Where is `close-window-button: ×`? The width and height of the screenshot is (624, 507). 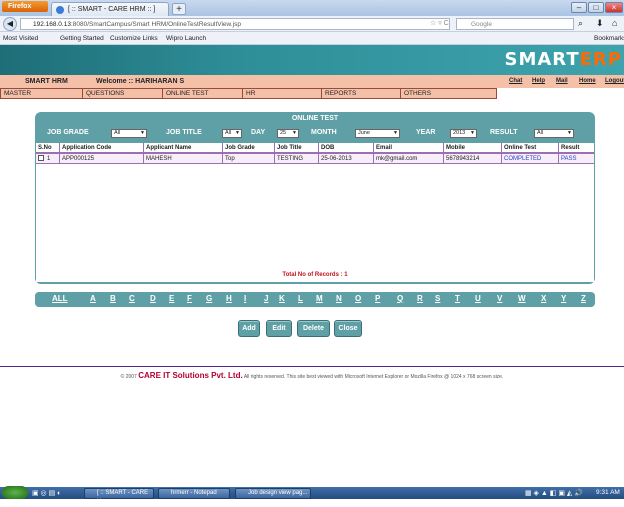 close-window-button: × is located at coordinates (614, 7).